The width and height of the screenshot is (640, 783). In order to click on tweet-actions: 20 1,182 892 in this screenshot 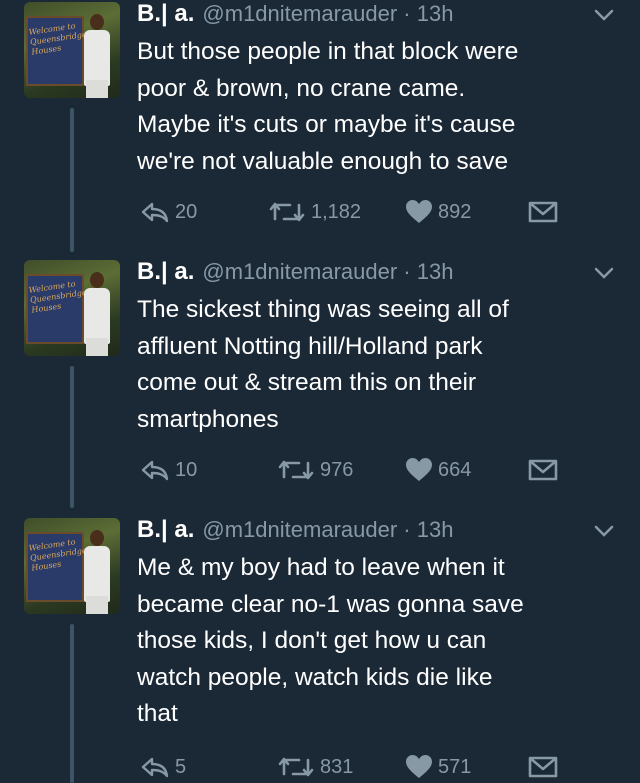, I will do `click(320, 212)`.